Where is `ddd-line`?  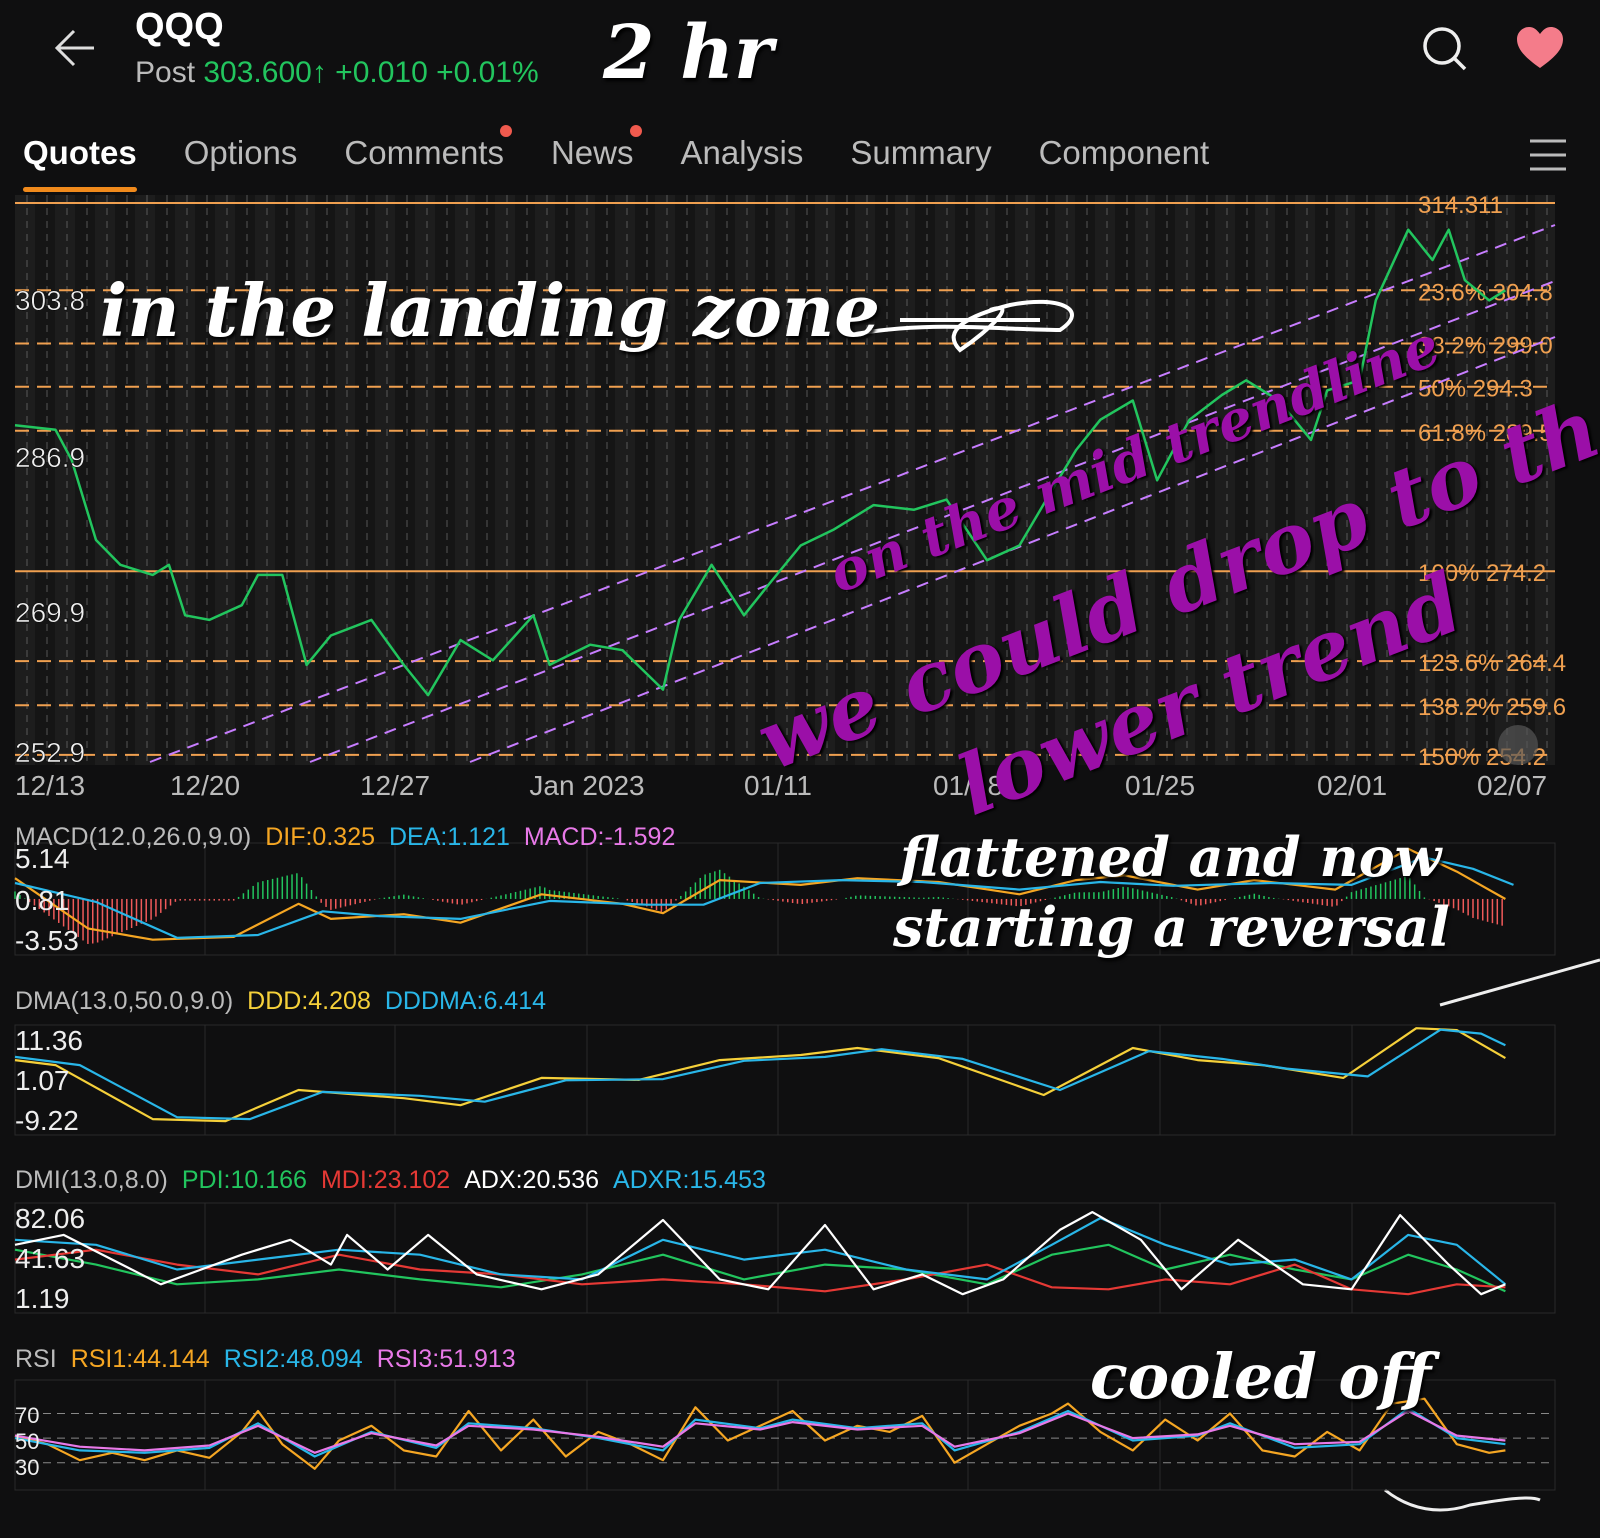
ddd-line is located at coordinates (760, 1075).